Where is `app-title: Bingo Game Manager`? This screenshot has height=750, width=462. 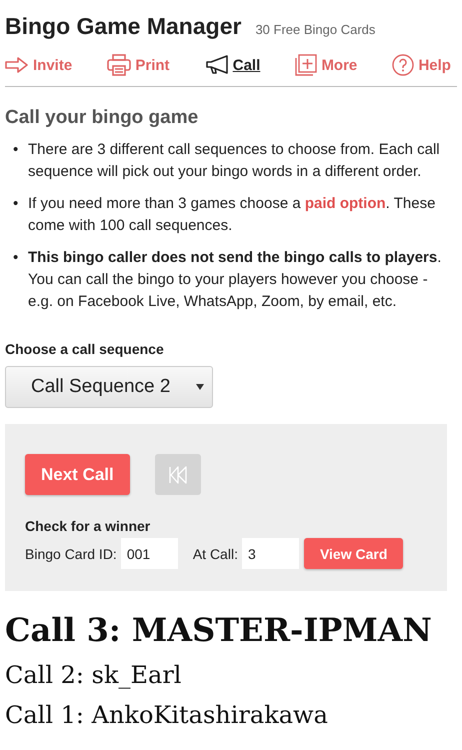
app-title: Bingo Game Manager is located at coordinates (123, 26).